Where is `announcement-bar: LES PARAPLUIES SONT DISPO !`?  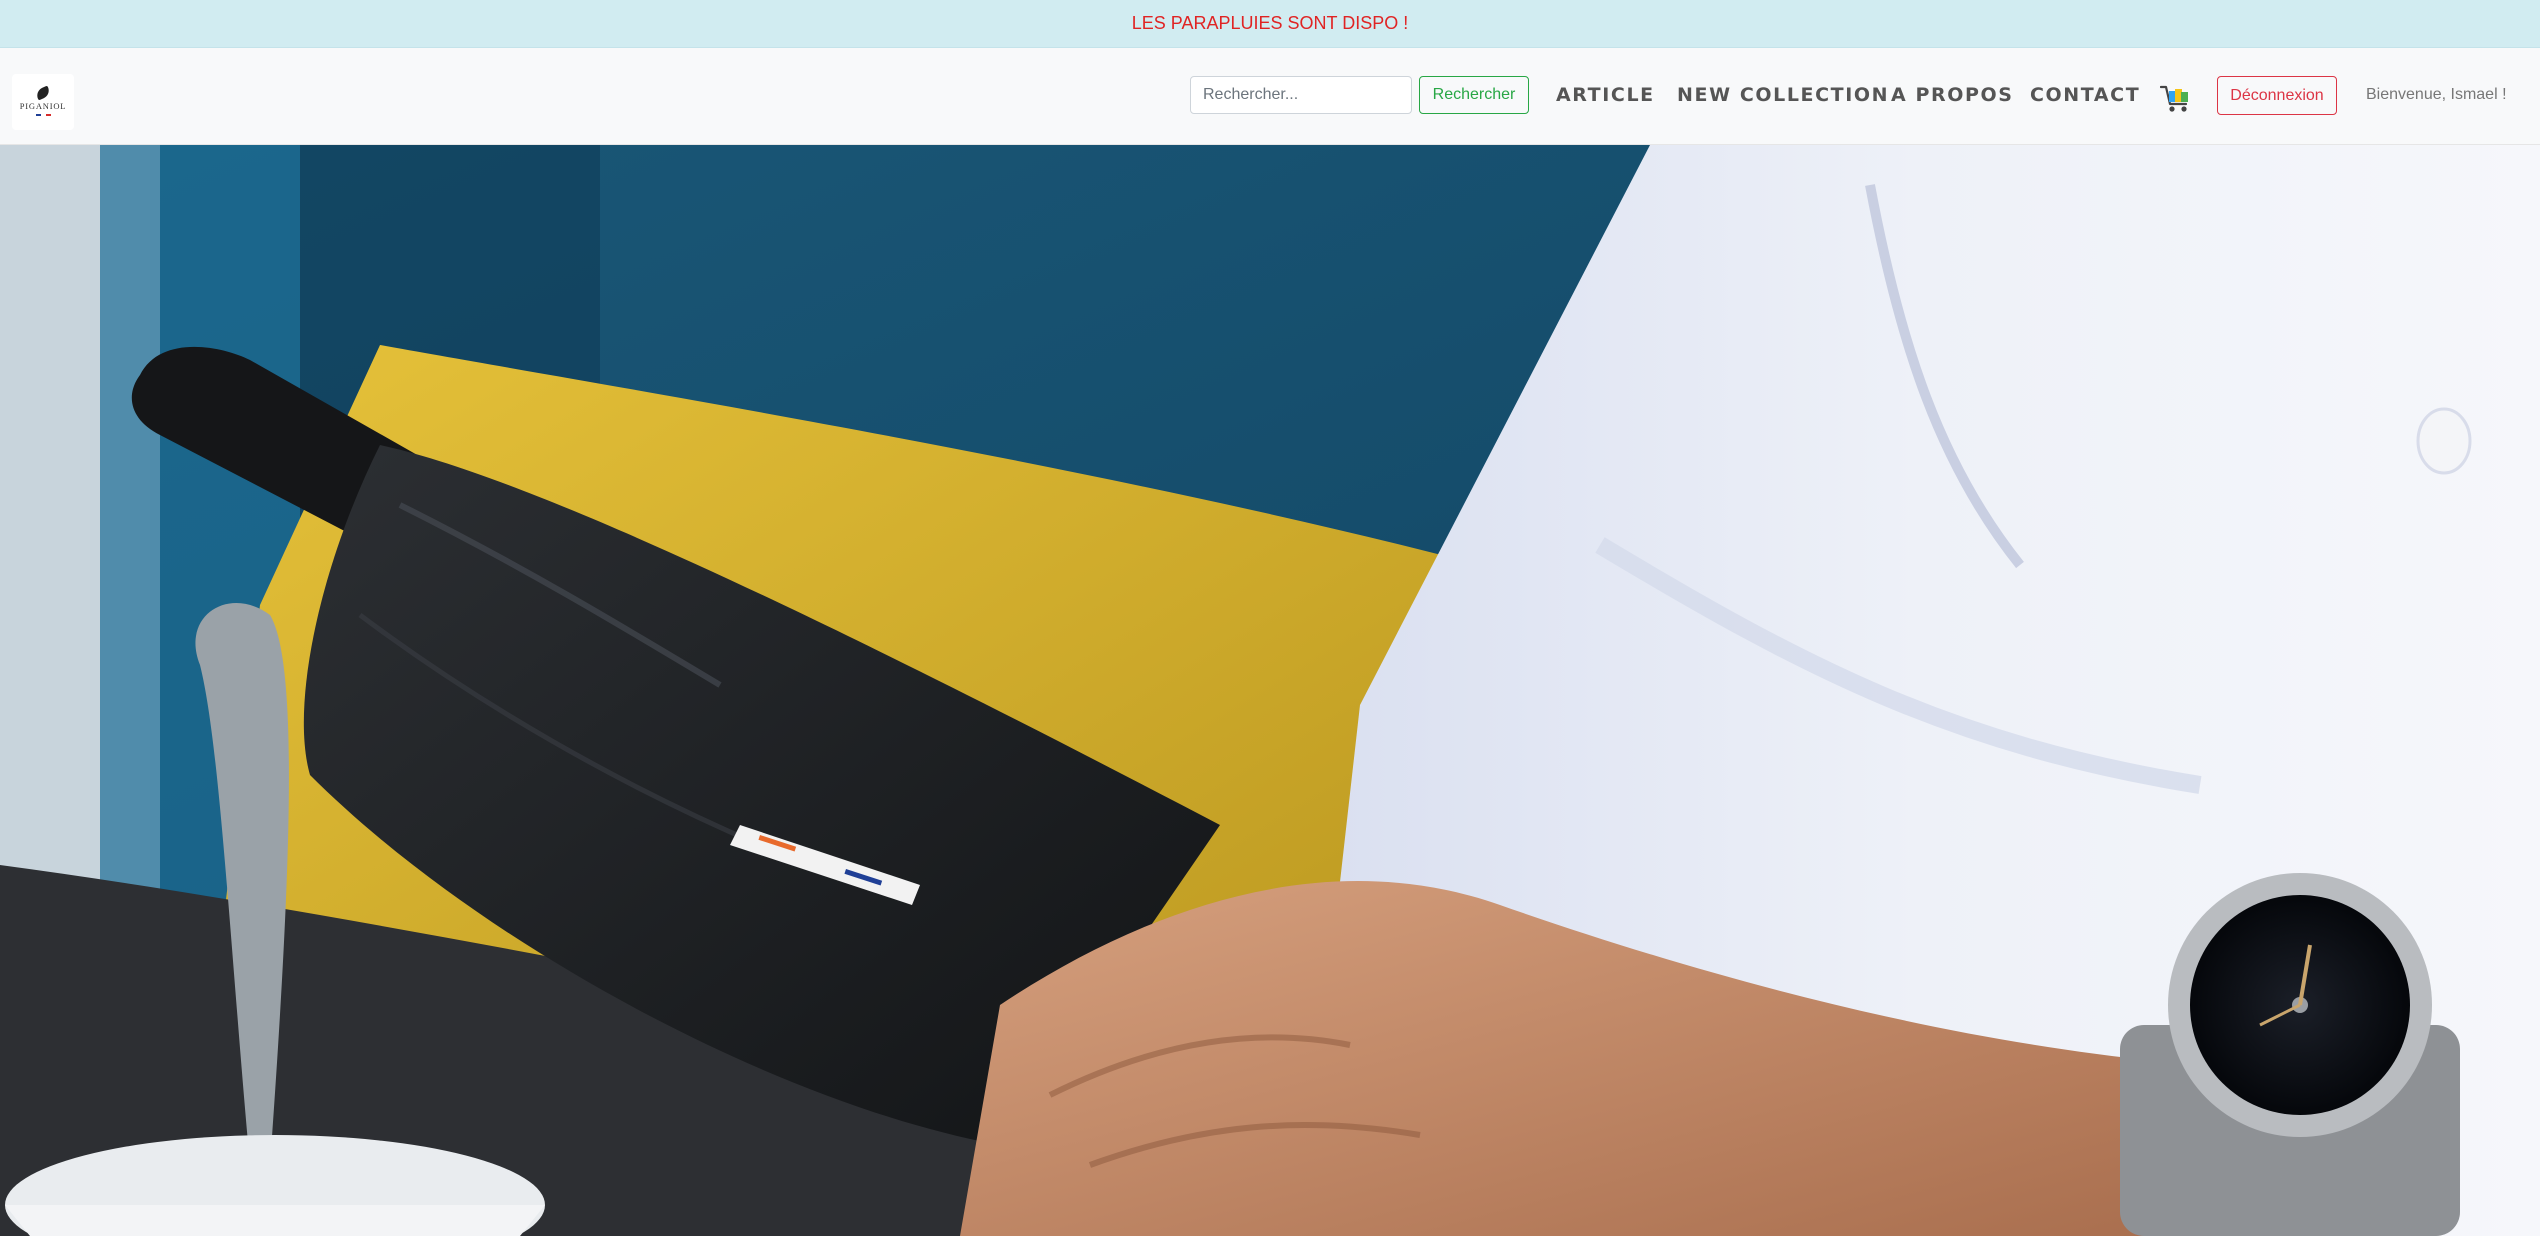
announcement-bar: LES PARAPLUIES SONT DISPO ! is located at coordinates (1270, 24).